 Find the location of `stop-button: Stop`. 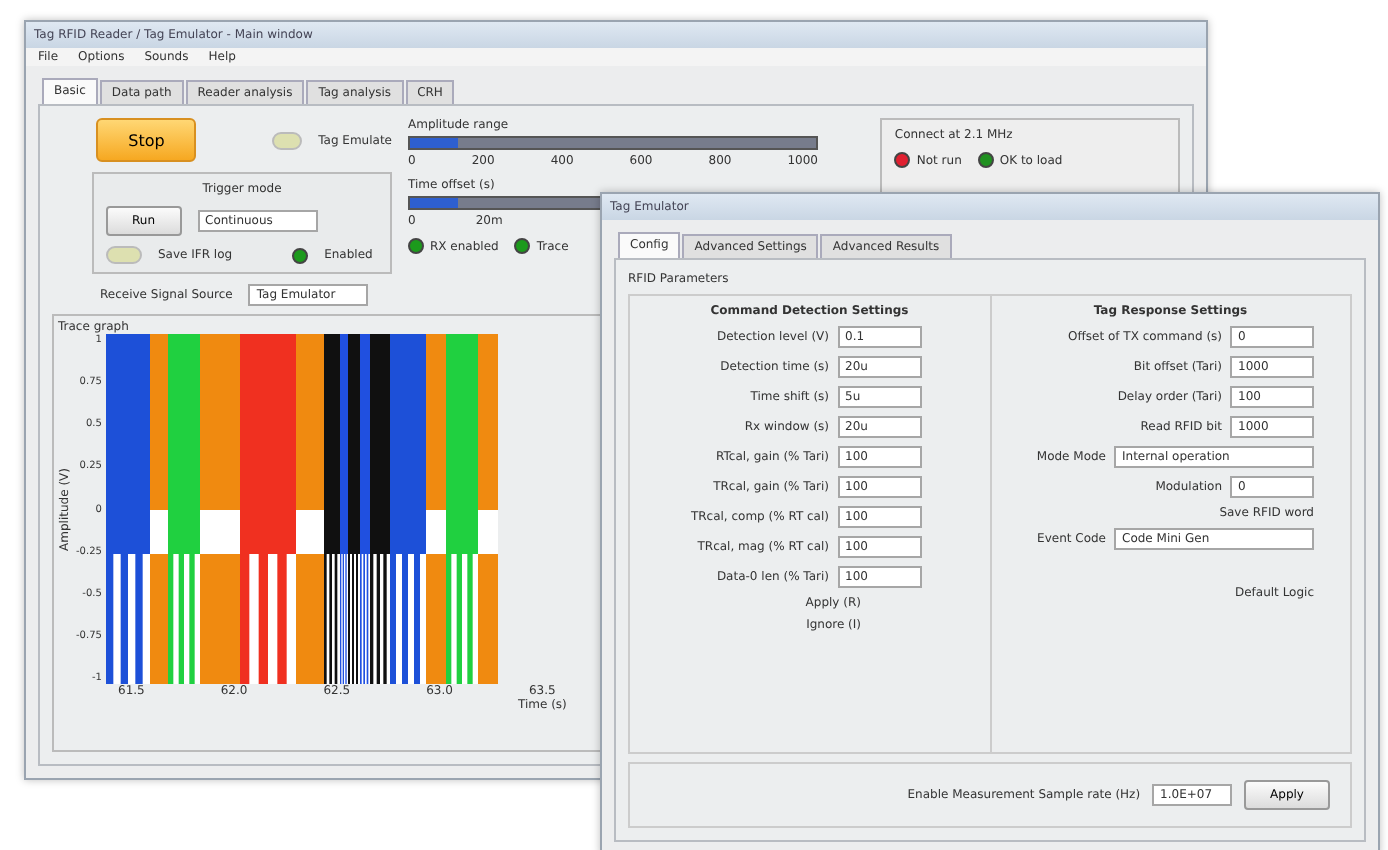

stop-button: Stop is located at coordinates (146, 140).